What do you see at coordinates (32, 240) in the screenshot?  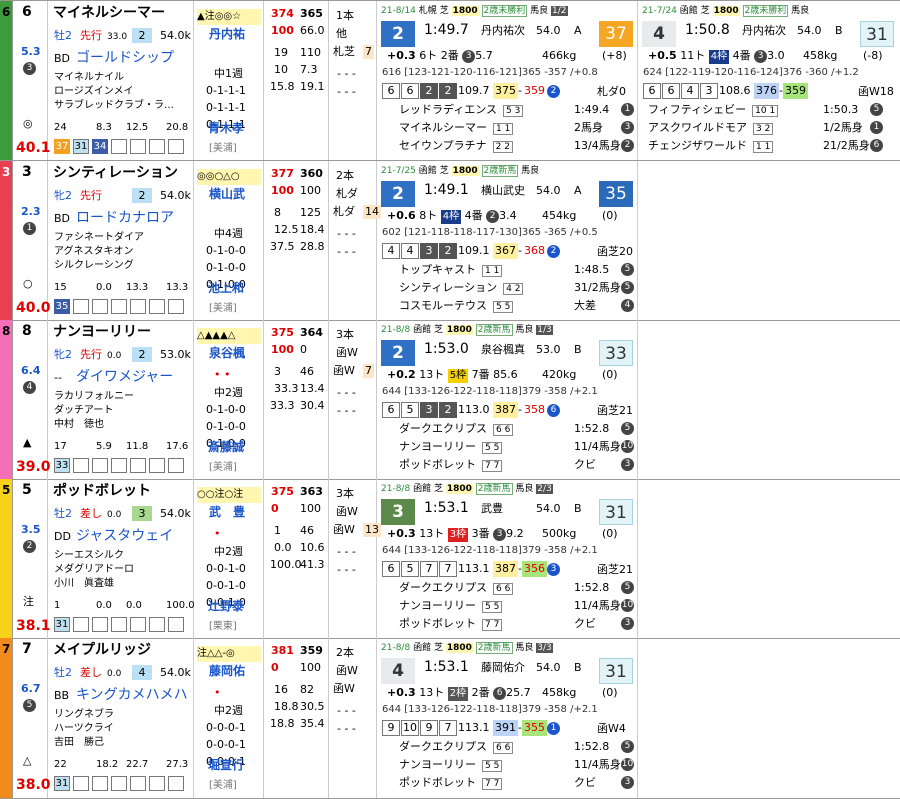 I see `odds-column: 3 2.3 1 ○ 40.0` at bounding box center [32, 240].